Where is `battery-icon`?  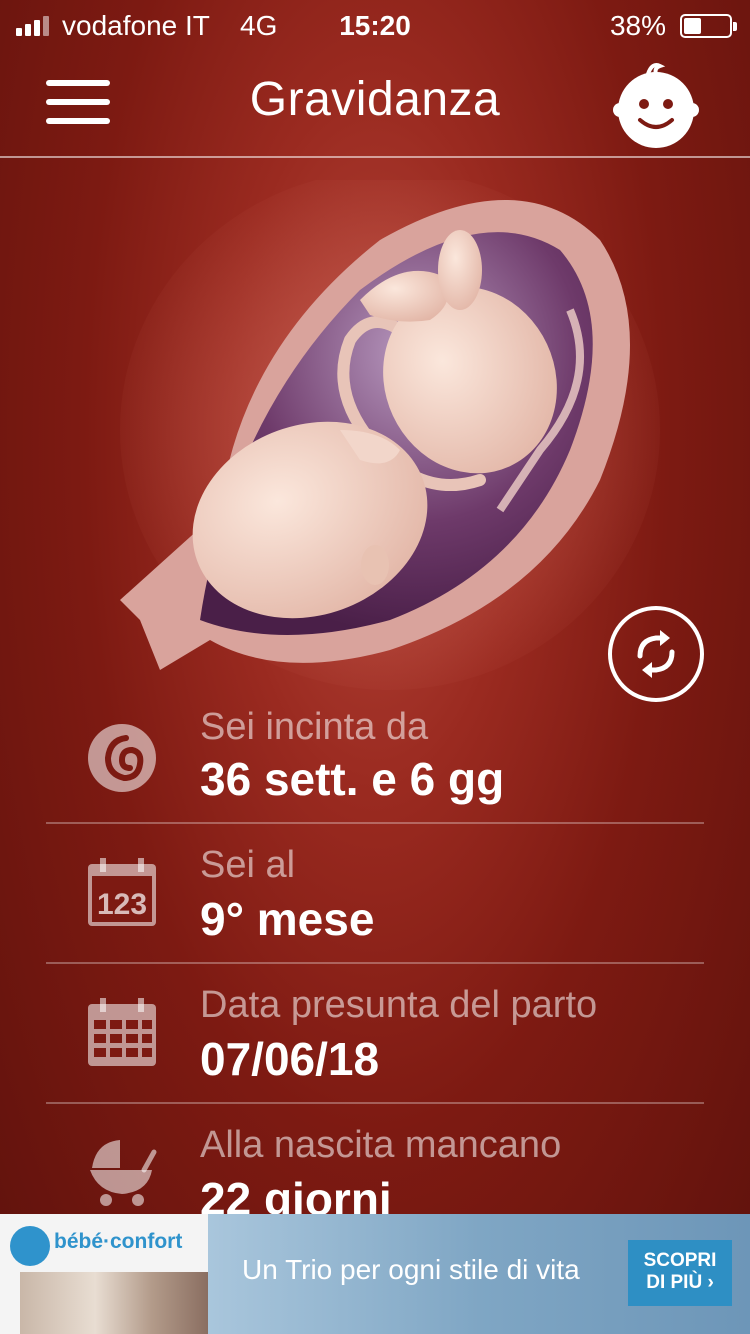 battery-icon is located at coordinates (708, 26).